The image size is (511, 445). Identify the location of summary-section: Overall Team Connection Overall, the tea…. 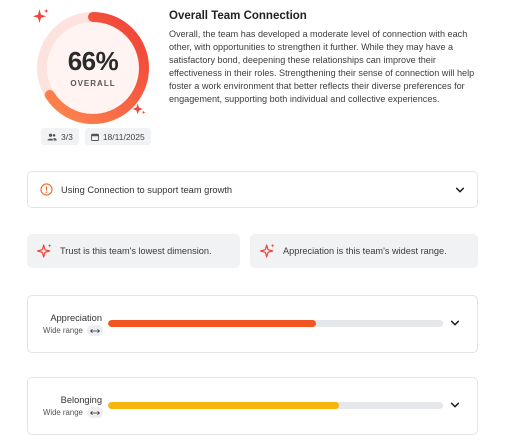
(324, 57).